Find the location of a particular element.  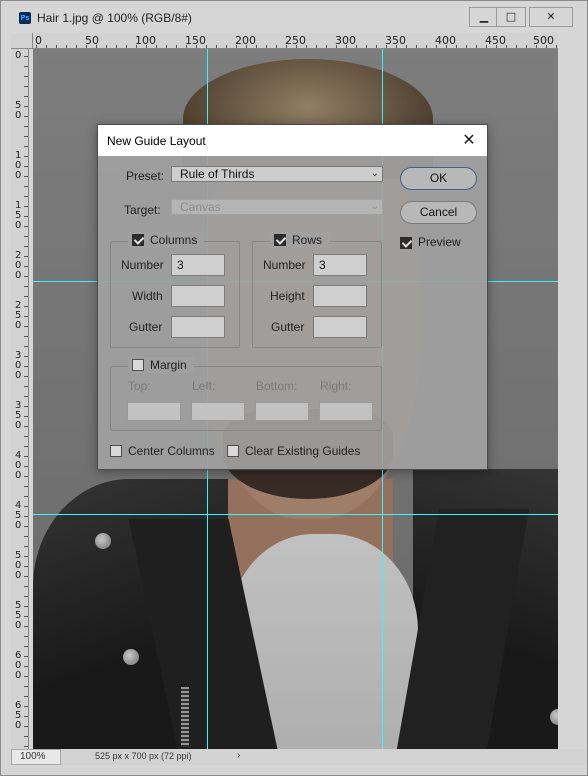

cancel-button: Cancel is located at coordinates (438, 212).